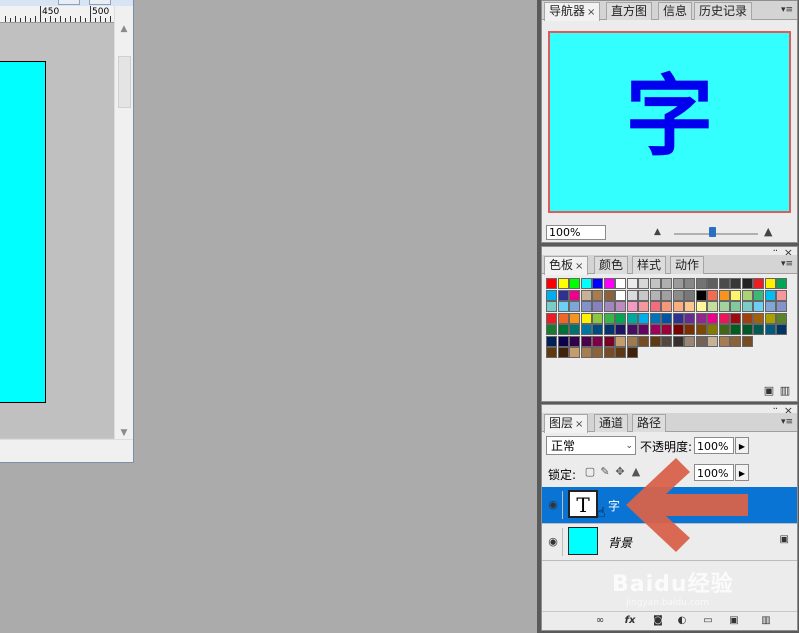 This screenshot has height=633, width=799. What do you see at coordinates (742, 445) in the screenshot?
I see `opacity-arrow-icon: ▶` at bounding box center [742, 445].